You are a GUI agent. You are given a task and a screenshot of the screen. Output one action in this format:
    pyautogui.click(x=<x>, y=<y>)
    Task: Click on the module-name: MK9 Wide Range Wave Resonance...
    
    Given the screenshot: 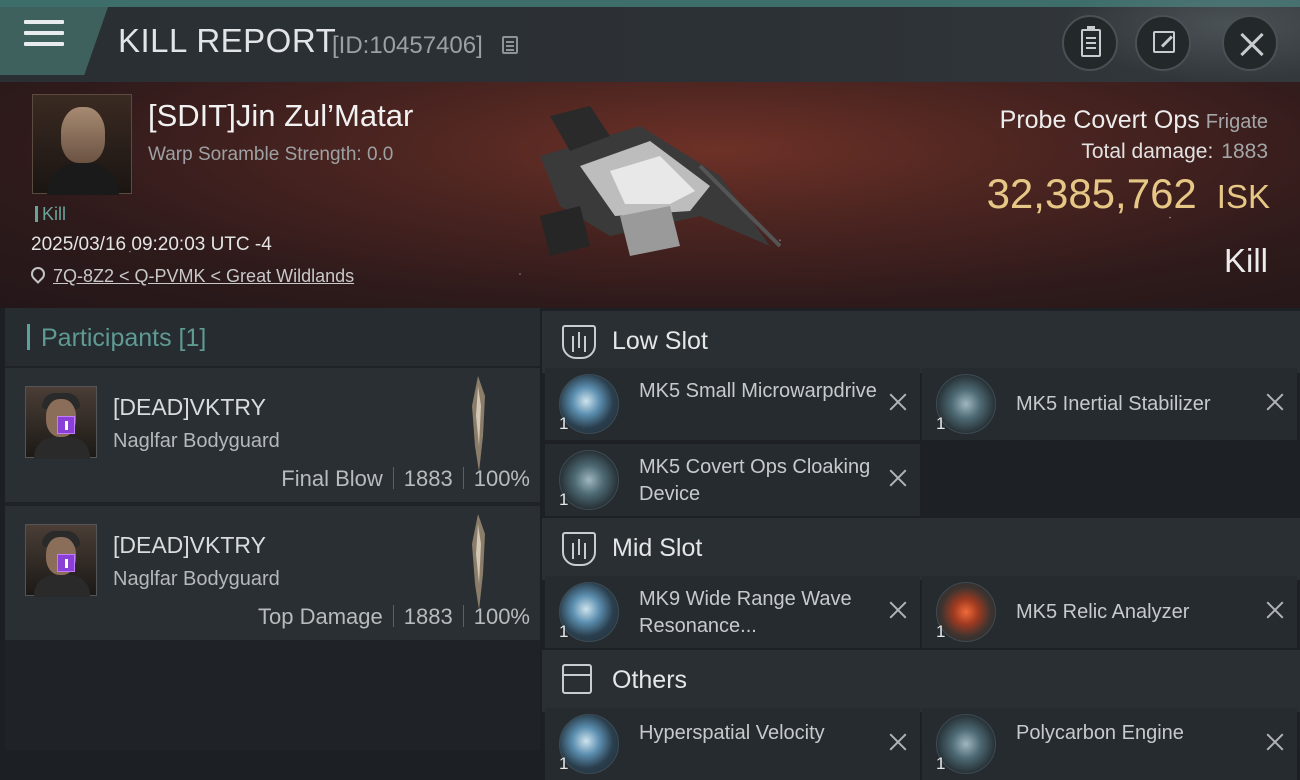 What is the action you would take?
    pyautogui.click(x=745, y=612)
    